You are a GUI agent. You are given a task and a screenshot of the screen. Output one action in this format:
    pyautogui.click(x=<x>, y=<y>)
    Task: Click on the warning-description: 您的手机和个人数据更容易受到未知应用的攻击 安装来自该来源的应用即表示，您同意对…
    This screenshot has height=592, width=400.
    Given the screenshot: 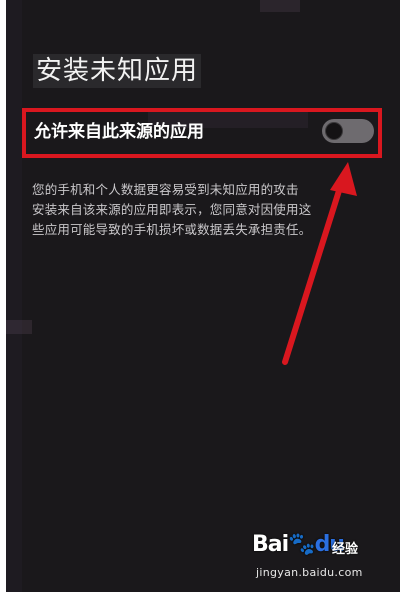 What is the action you would take?
    pyautogui.click(x=172, y=209)
    